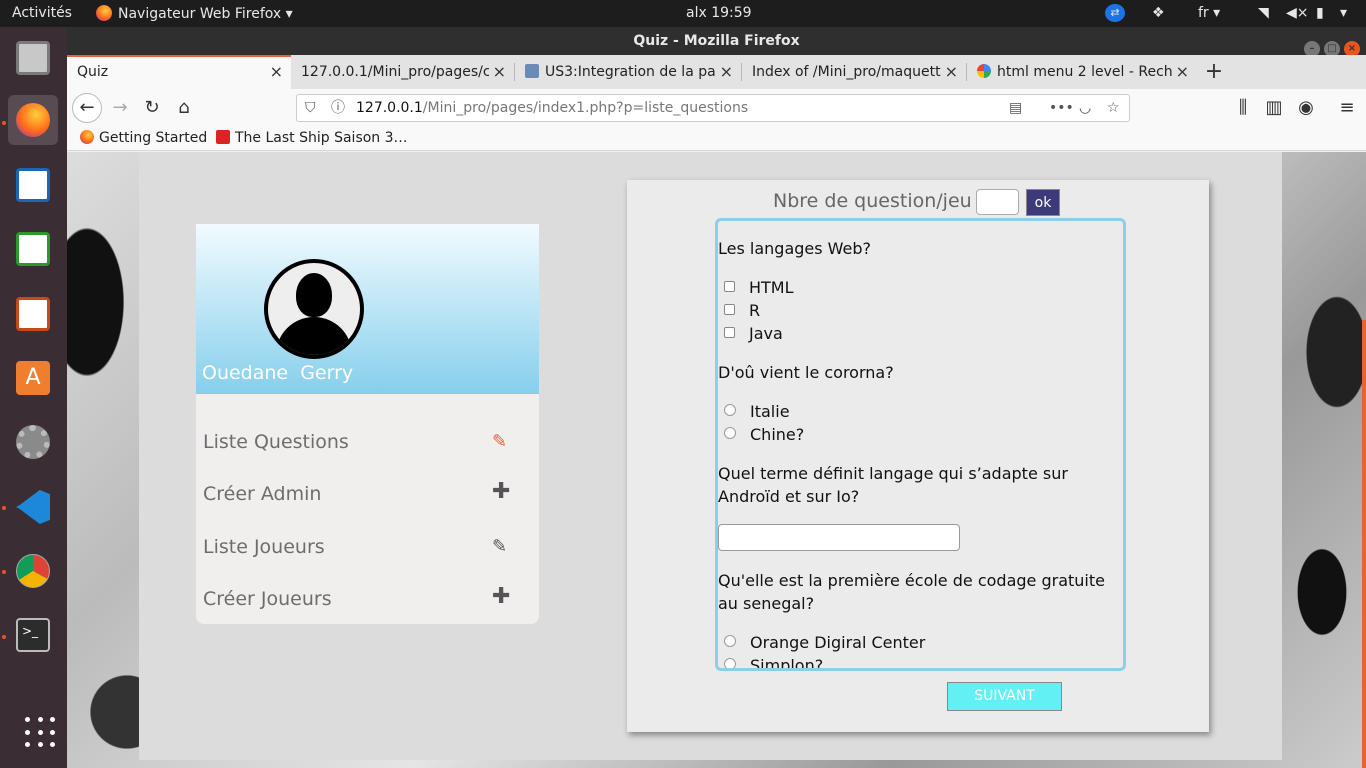  What do you see at coordinates (184, 108) in the screenshot?
I see `home-button: ⌂` at bounding box center [184, 108].